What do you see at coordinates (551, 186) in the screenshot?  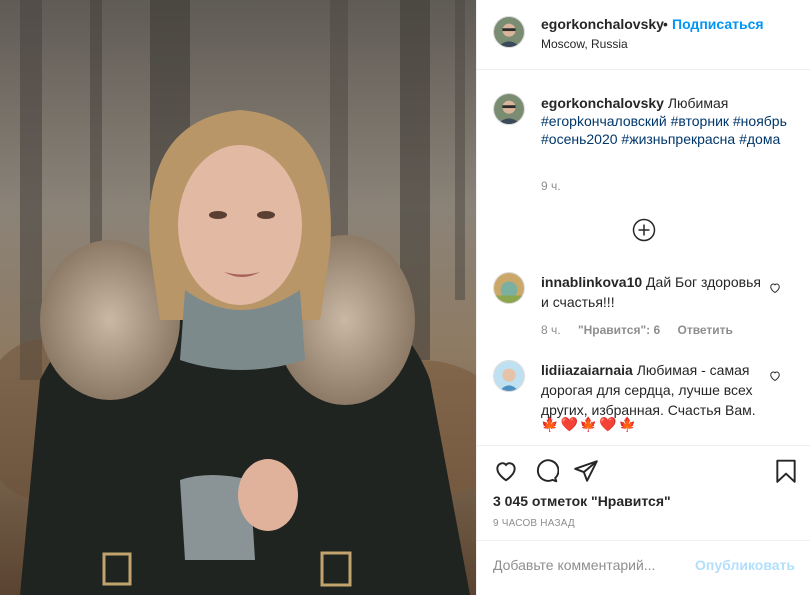 I see `caption-timestamp: 9 ч.` at bounding box center [551, 186].